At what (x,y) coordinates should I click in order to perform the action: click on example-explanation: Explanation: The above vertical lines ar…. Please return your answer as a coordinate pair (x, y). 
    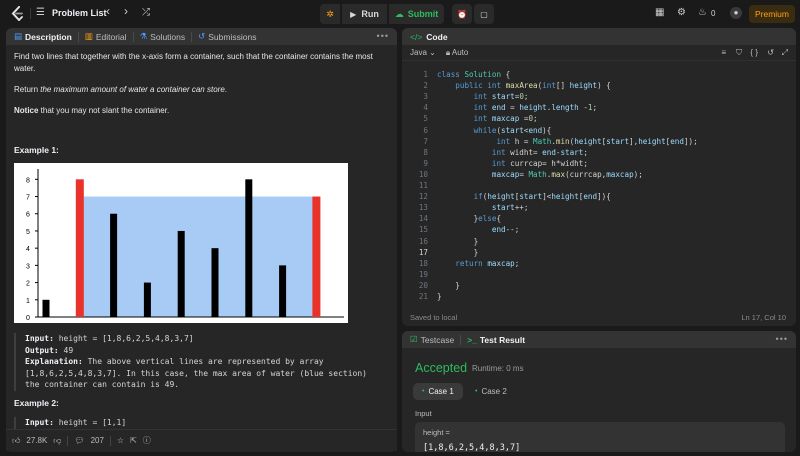
    Looking at the image, I should click on (205, 373).